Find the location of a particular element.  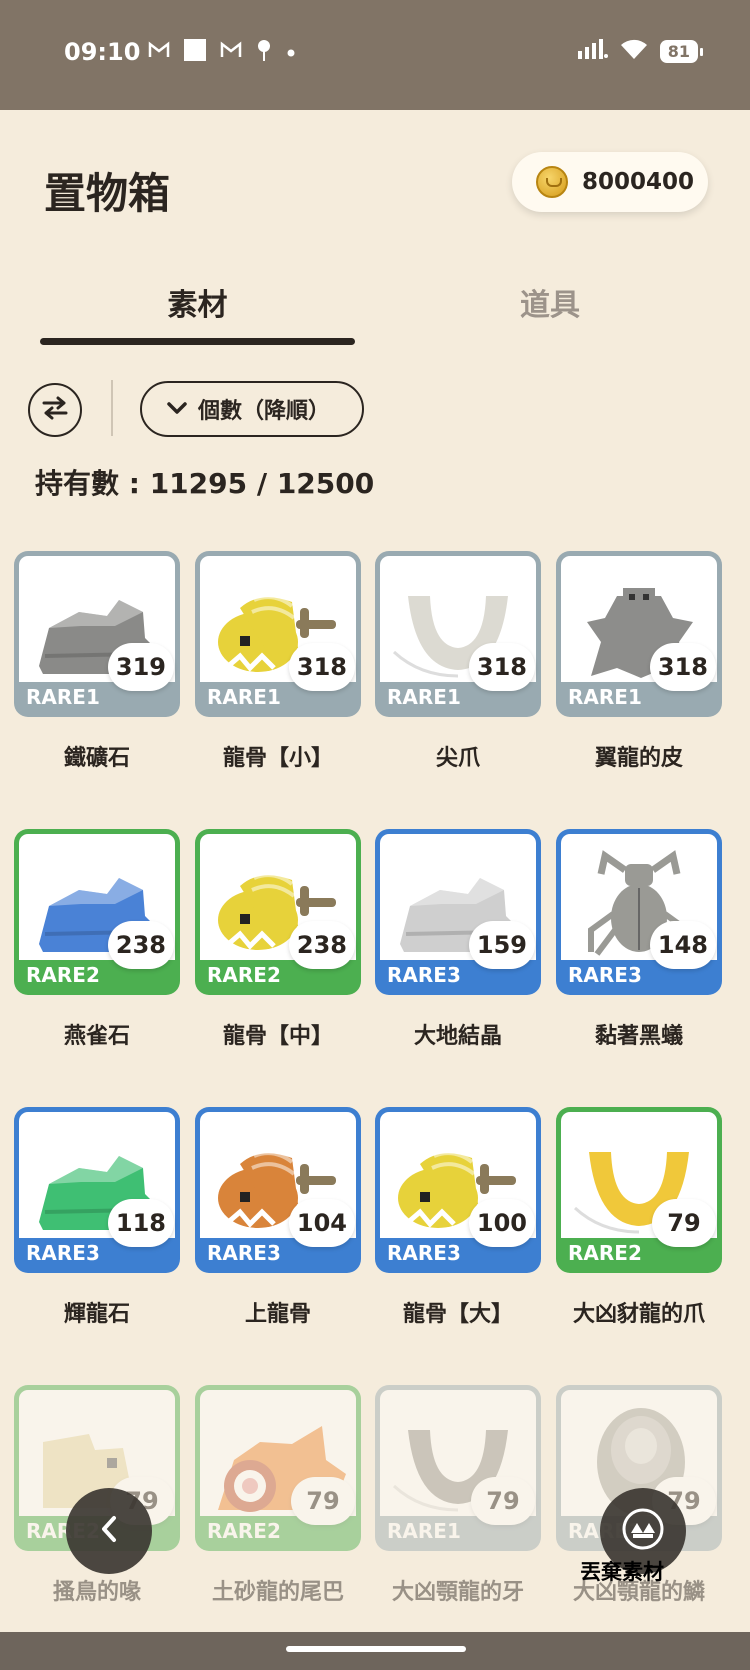

item-name: 鐵礦石 is located at coordinates (96, 758).